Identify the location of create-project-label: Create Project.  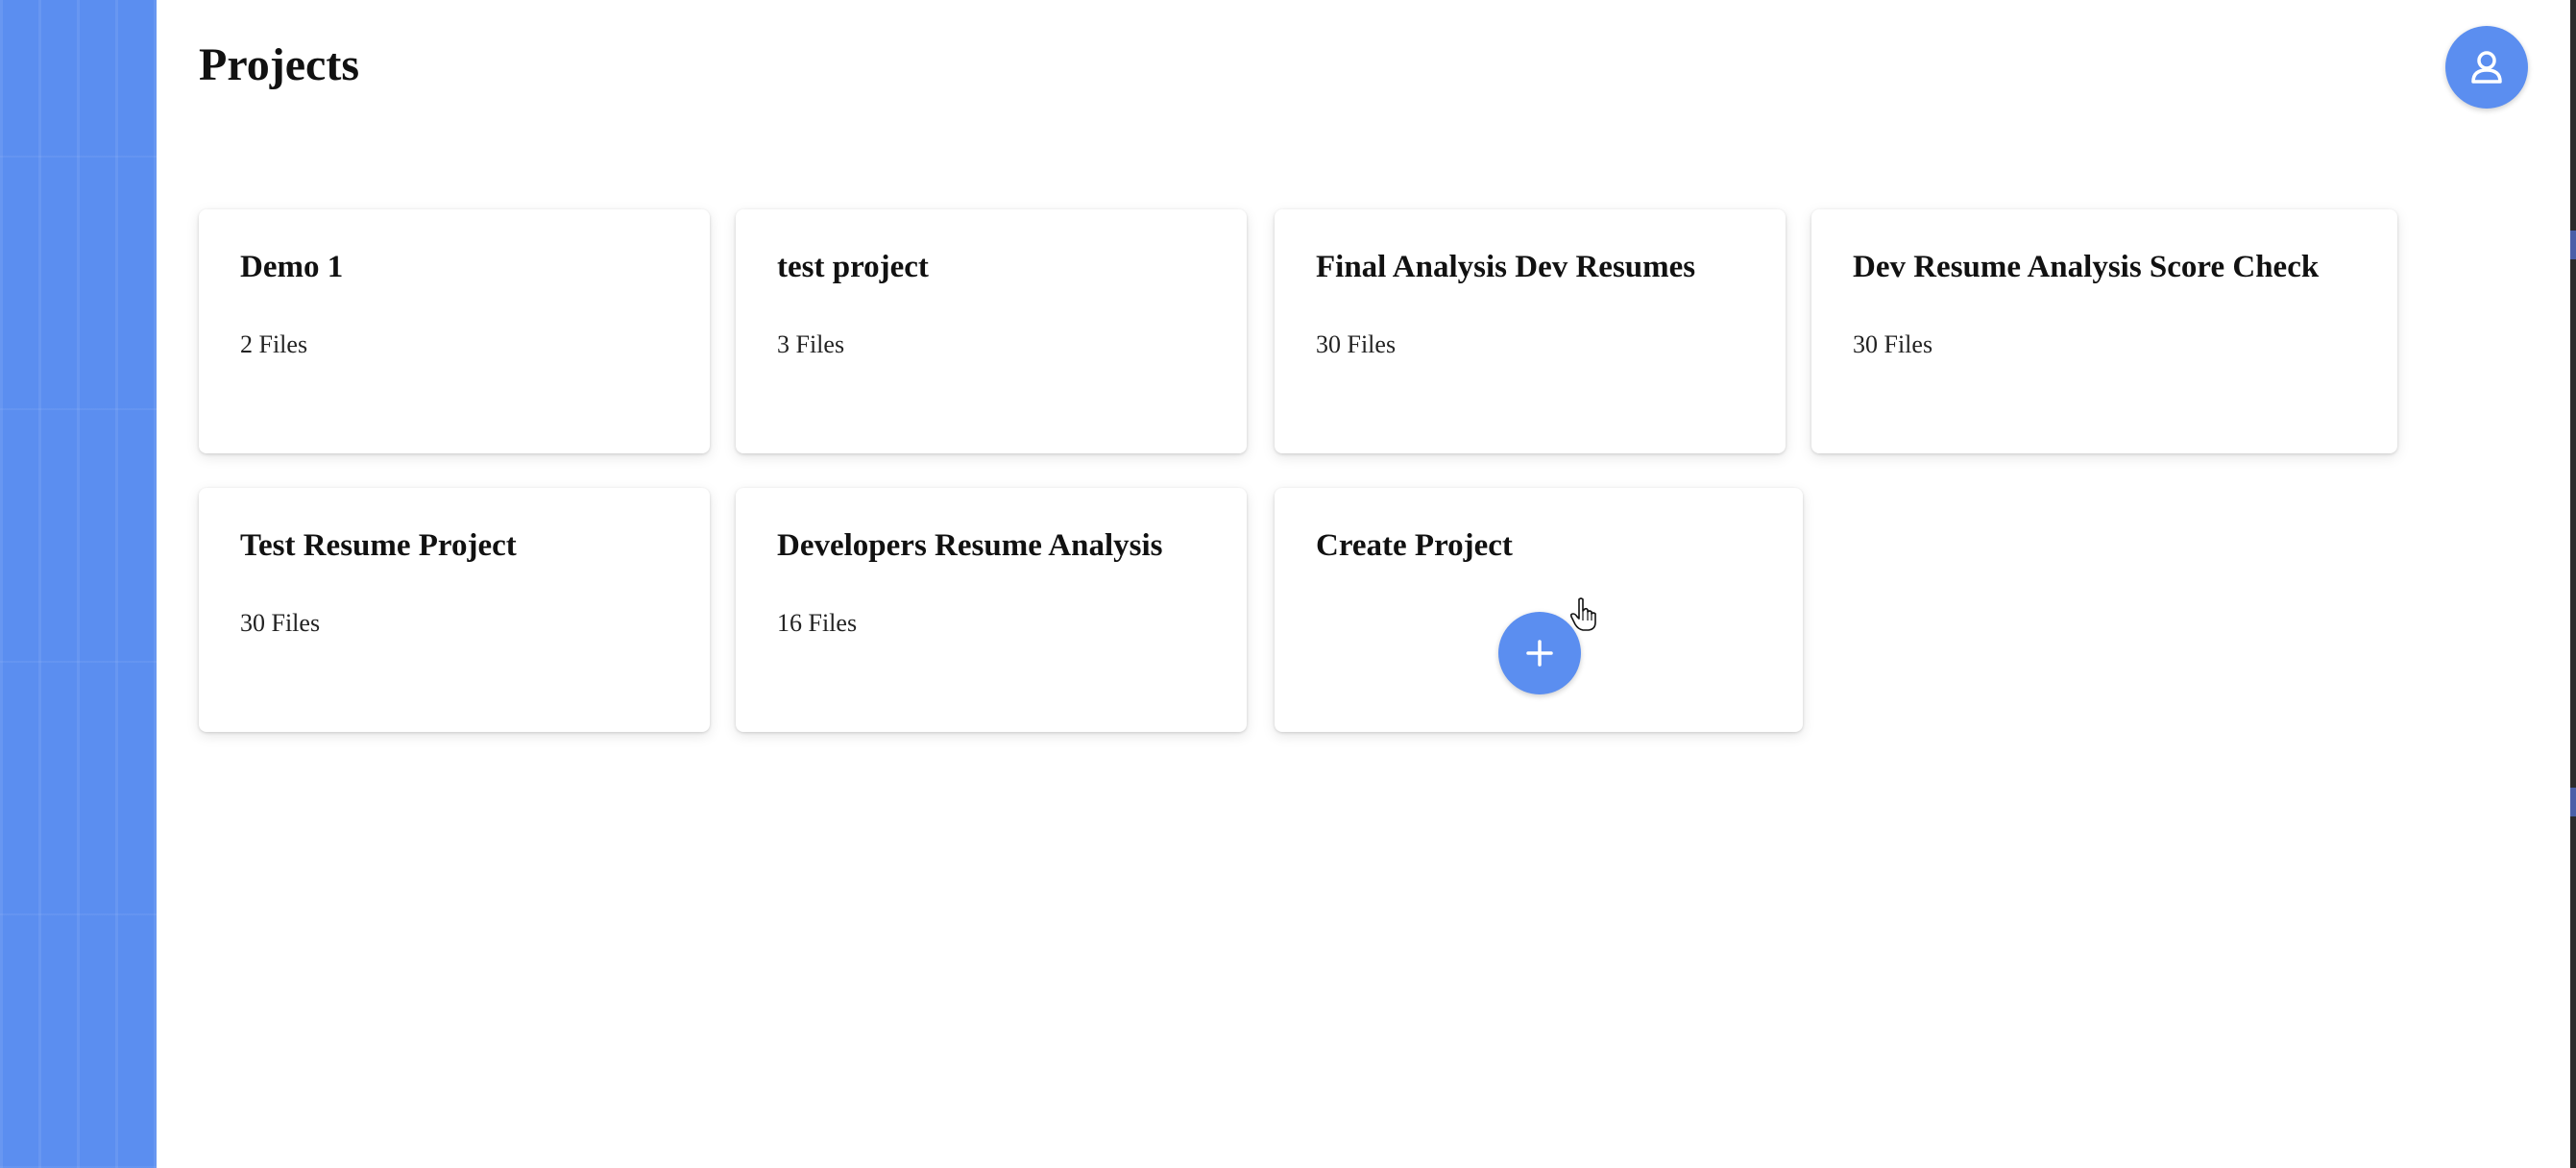
(1414, 545).